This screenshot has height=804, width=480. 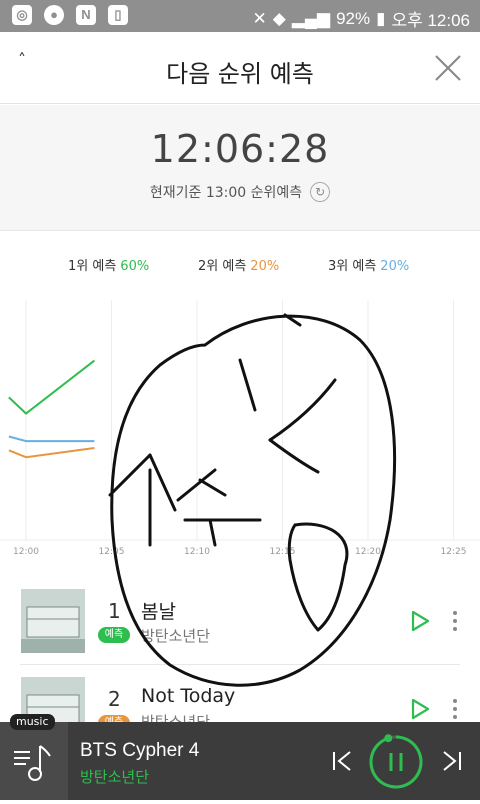 I want to click on circle-notification-icon: ●, so click(x=54, y=15).